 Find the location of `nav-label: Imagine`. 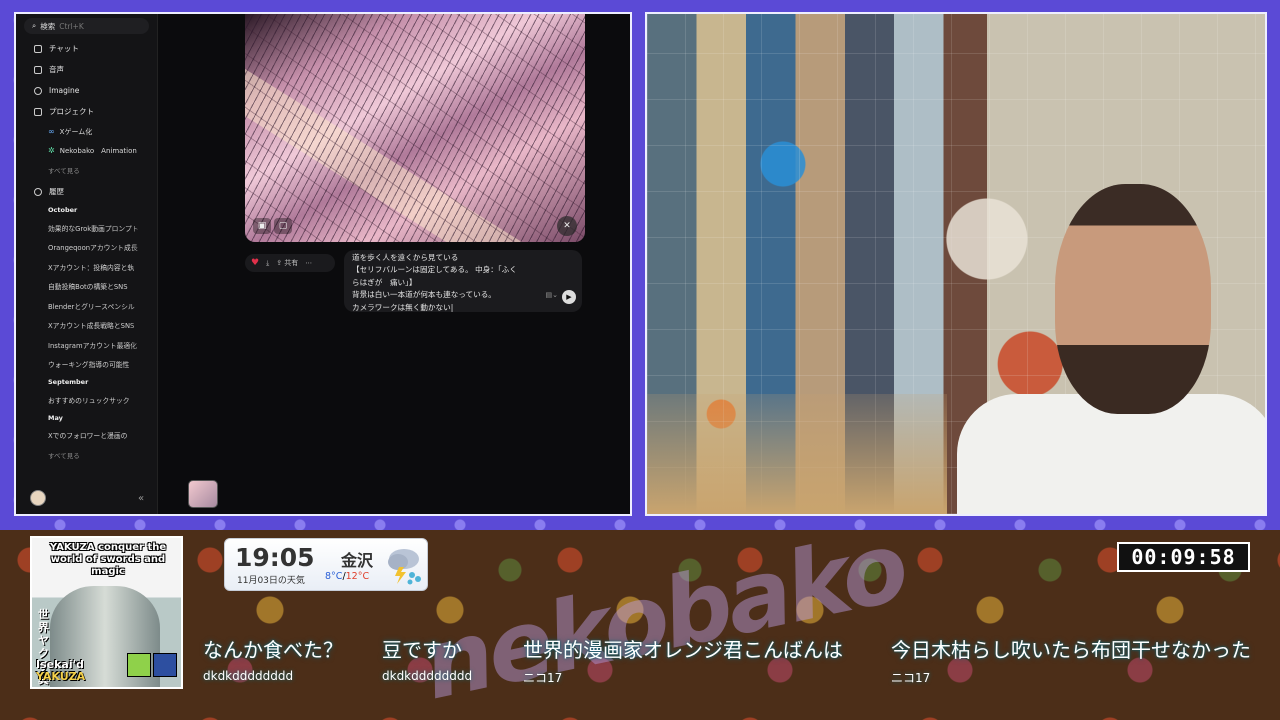

nav-label: Imagine is located at coordinates (64, 90).